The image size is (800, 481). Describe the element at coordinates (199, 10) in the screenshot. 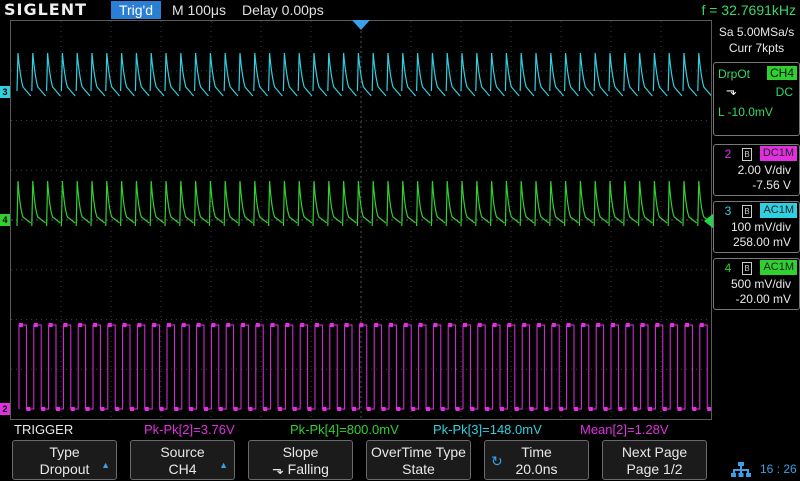

I see `timebase-readout: M 100μs` at that location.